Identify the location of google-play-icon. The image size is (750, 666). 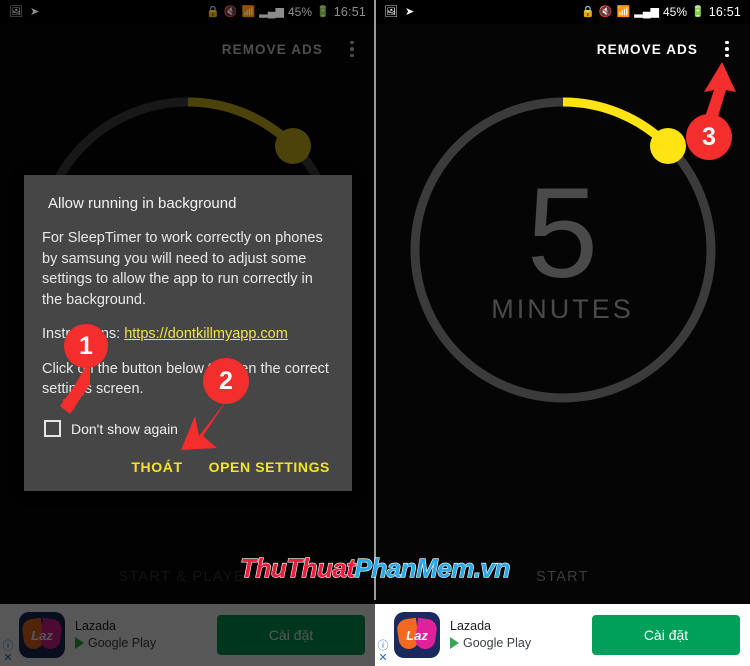
(454, 642).